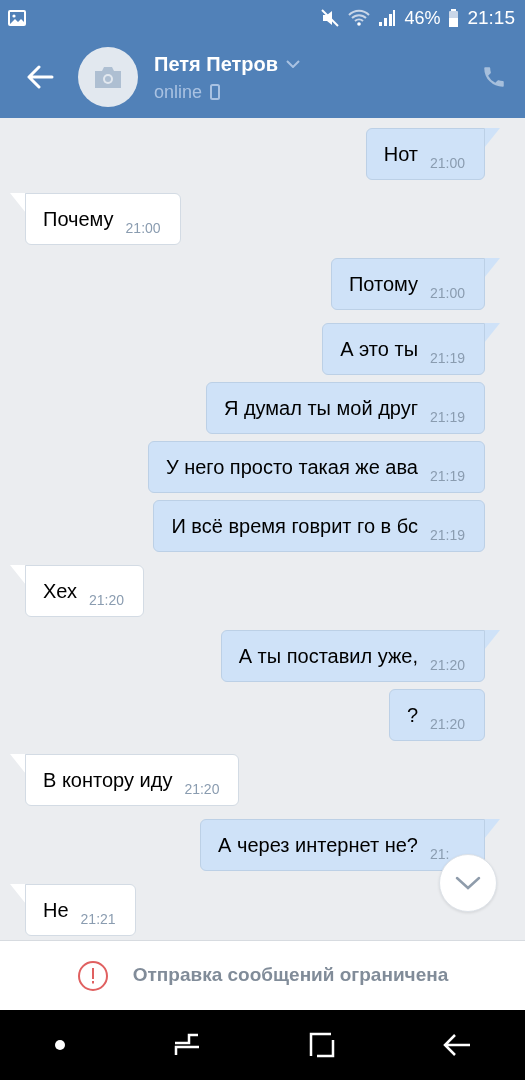 The width and height of the screenshot is (525, 1080). What do you see at coordinates (494, 77) in the screenshot?
I see `call-icon` at bounding box center [494, 77].